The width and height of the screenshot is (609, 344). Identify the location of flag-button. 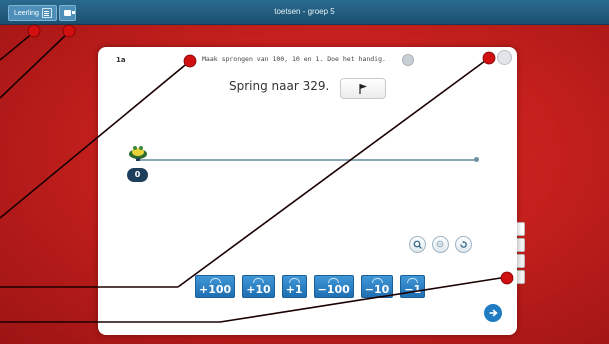
(363, 88).